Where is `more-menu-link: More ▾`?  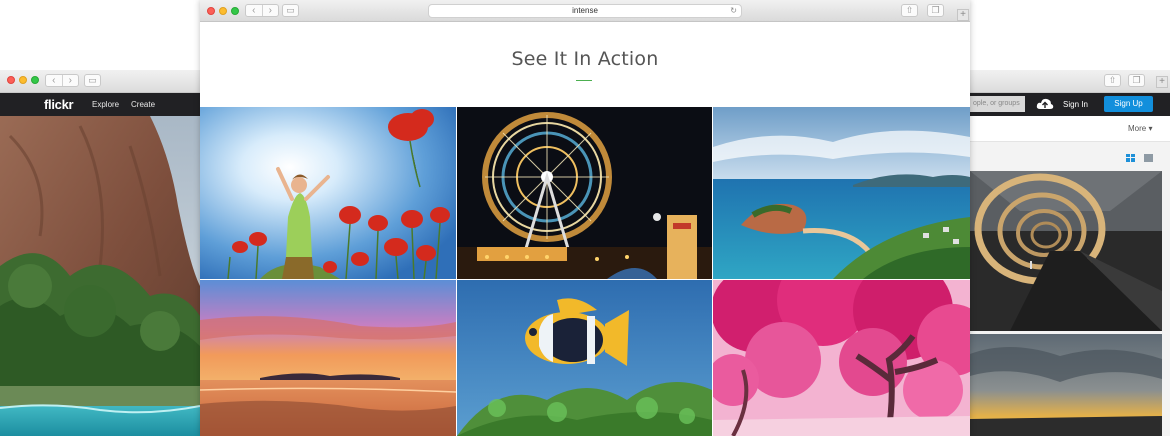 more-menu-link: More ▾ is located at coordinates (1140, 128).